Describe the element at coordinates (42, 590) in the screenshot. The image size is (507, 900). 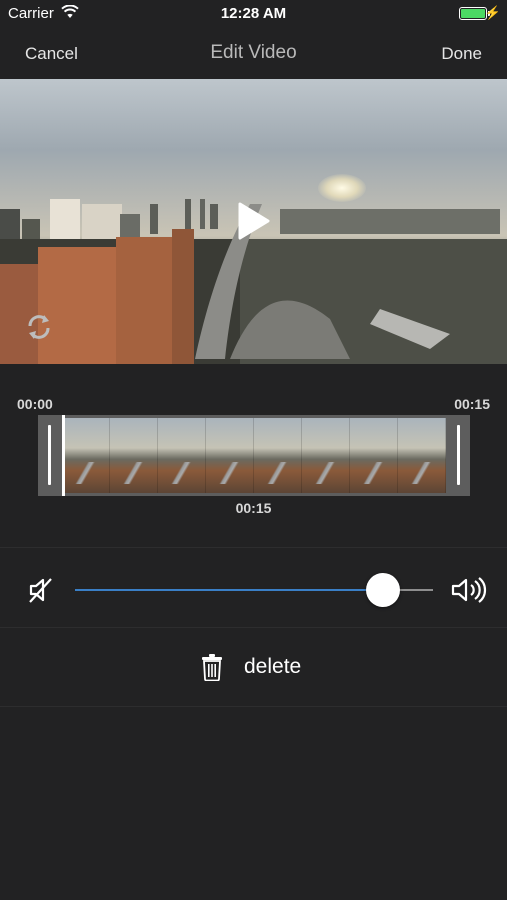
I see `speaker-mute-icon` at that location.